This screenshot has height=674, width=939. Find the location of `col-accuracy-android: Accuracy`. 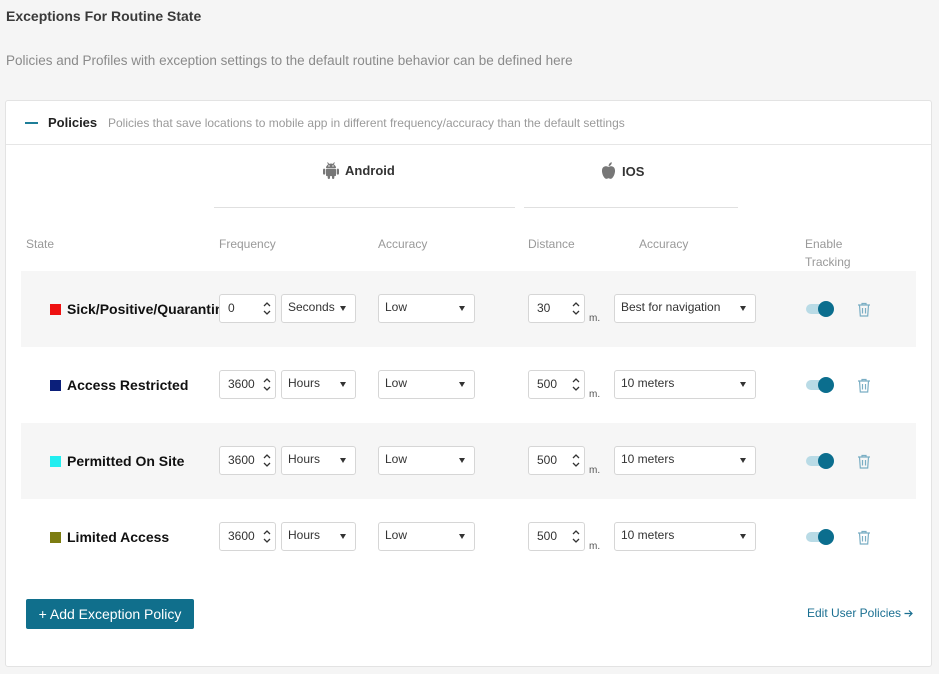

col-accuracy-android: Accuracy is located at coordinates (403, 244).